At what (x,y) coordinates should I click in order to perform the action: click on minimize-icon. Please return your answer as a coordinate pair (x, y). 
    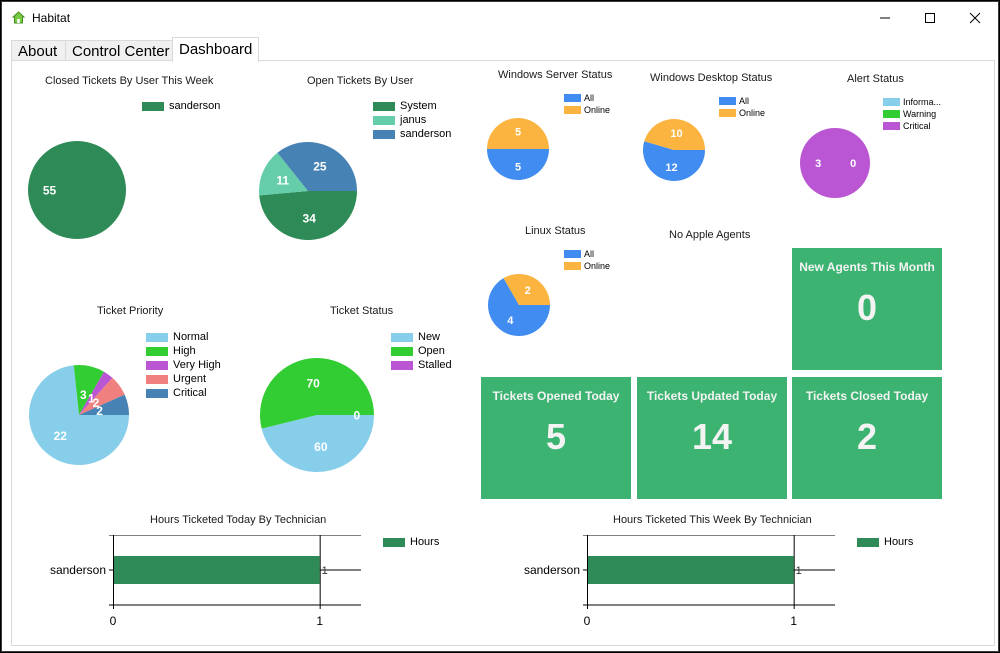
    Looking at the image, I should click on (885, 18).